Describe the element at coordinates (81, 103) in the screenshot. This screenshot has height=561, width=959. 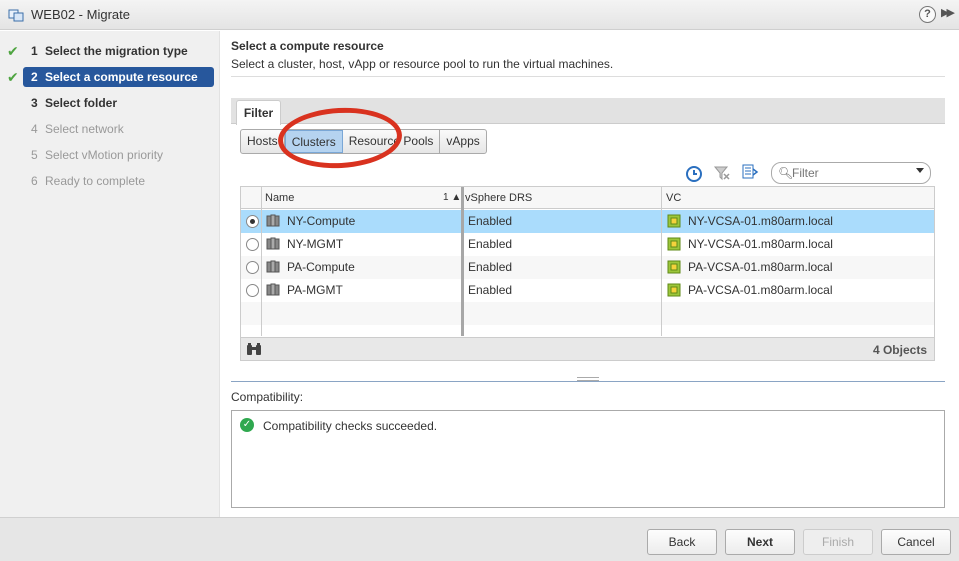
I see `step-label: Select folder` at that location.